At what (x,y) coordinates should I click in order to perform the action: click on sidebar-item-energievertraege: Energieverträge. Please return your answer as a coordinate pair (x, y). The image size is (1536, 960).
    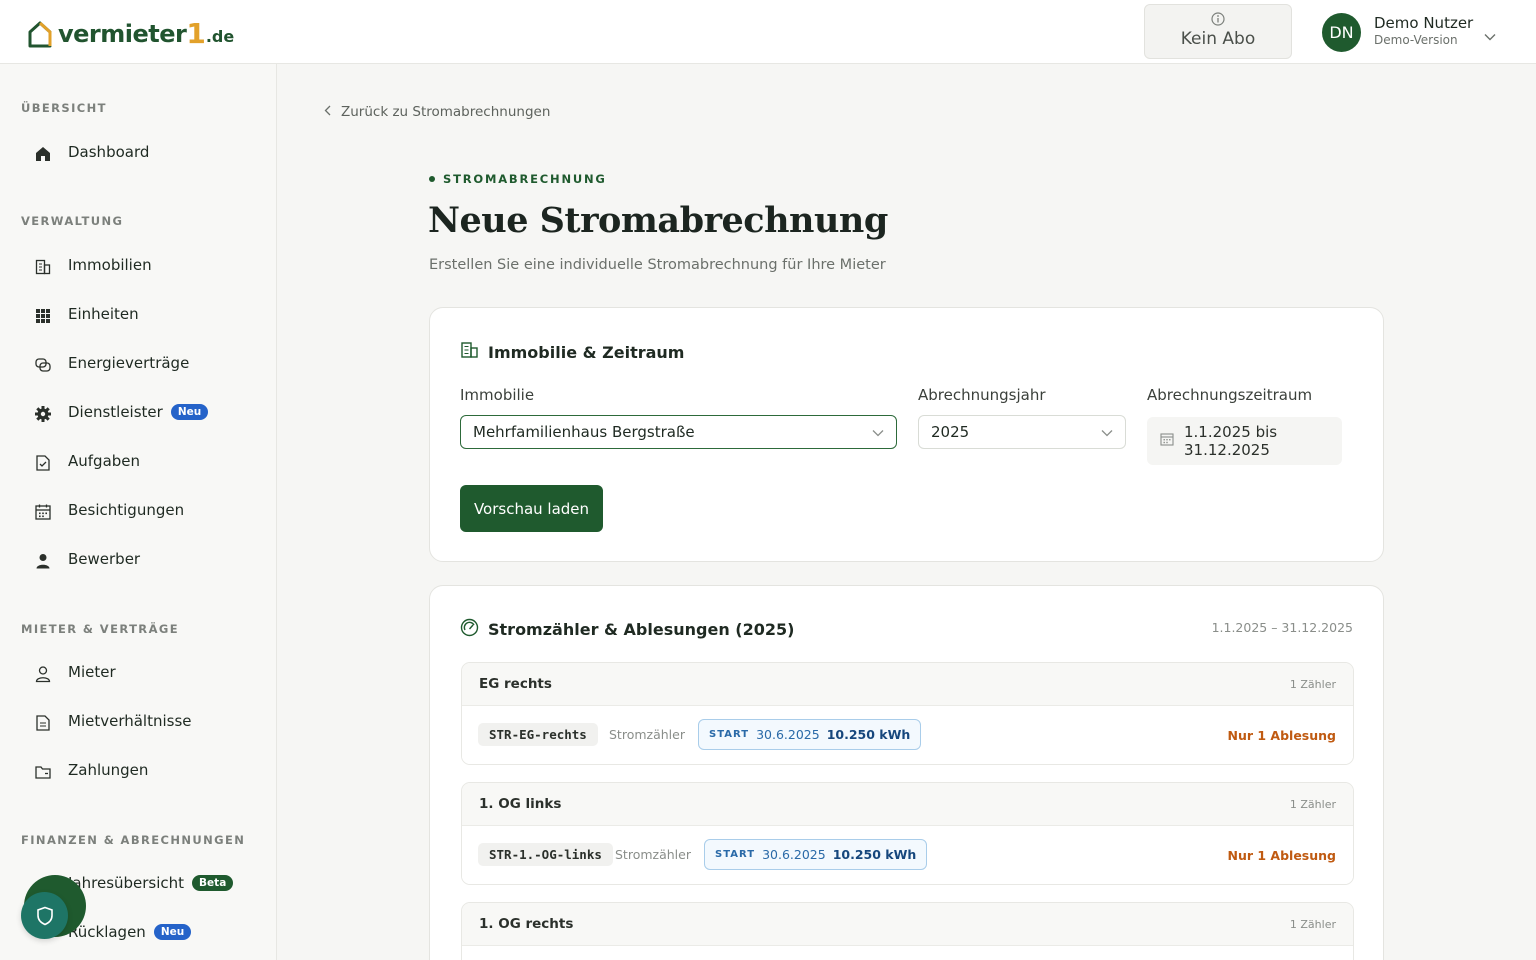
    Looking at the image, I should click on (138, 364).